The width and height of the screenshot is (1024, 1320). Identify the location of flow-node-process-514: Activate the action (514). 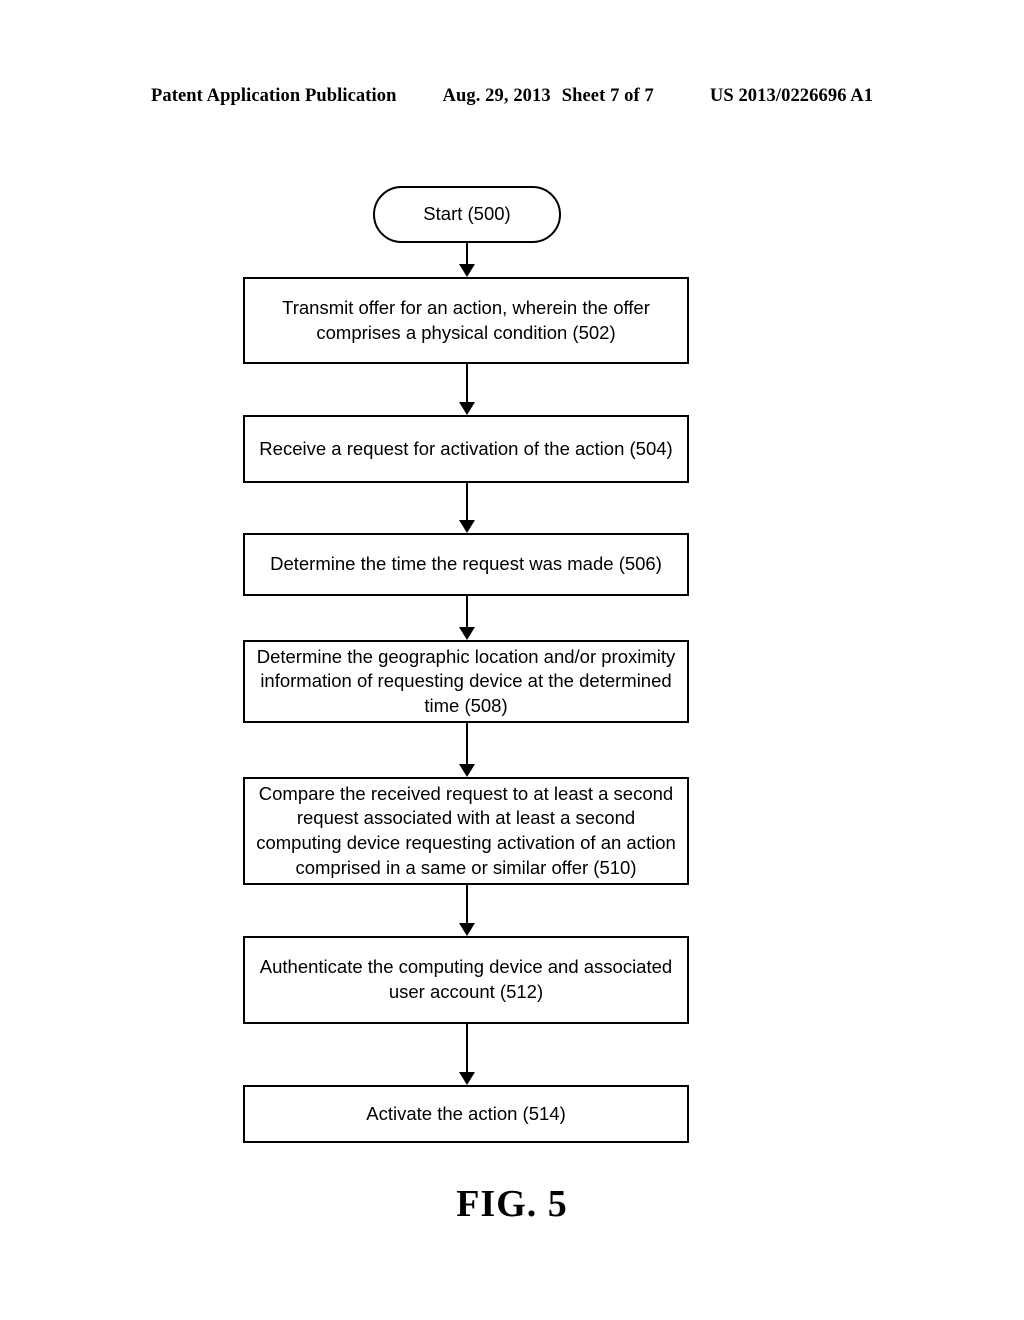
(466, 1114).